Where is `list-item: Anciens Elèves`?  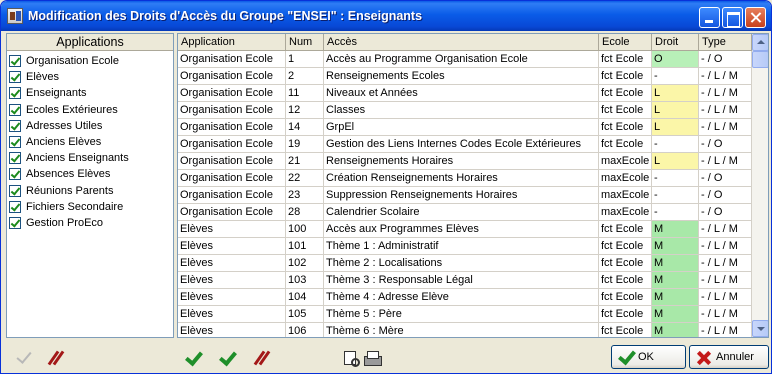
list-item: Anciens Elèves is located at coordinates (90, 142).